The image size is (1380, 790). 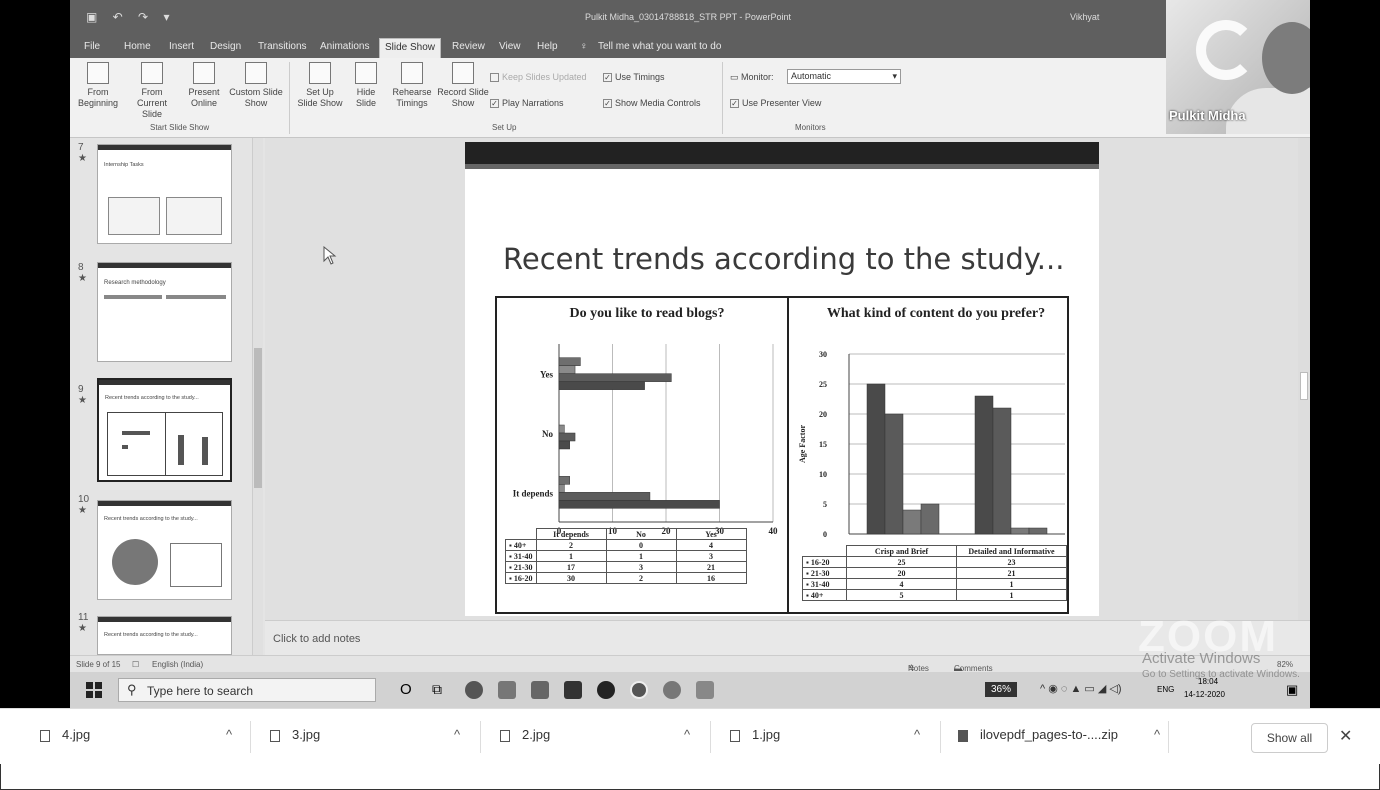 I want to click on use-timings-checkbox: ✓ Use Timings, so click(x=634, y=77).